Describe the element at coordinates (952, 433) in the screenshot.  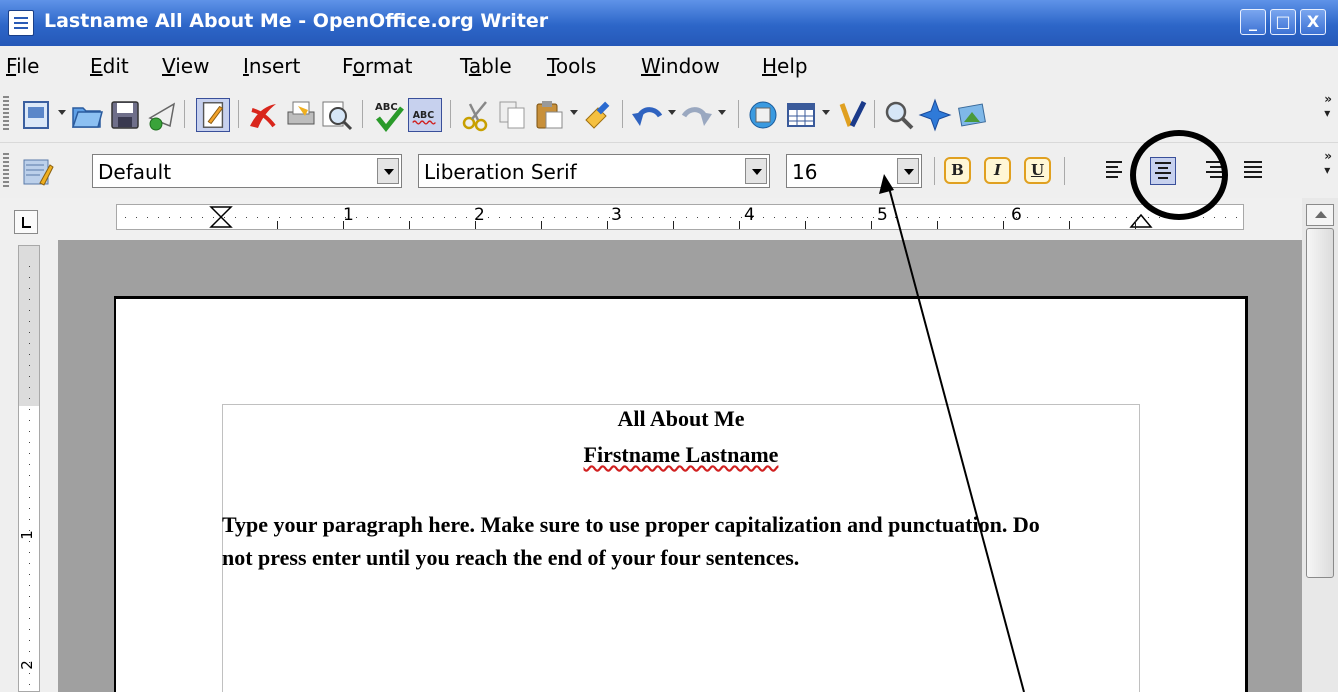
I see `annotation-arrow` at that location.